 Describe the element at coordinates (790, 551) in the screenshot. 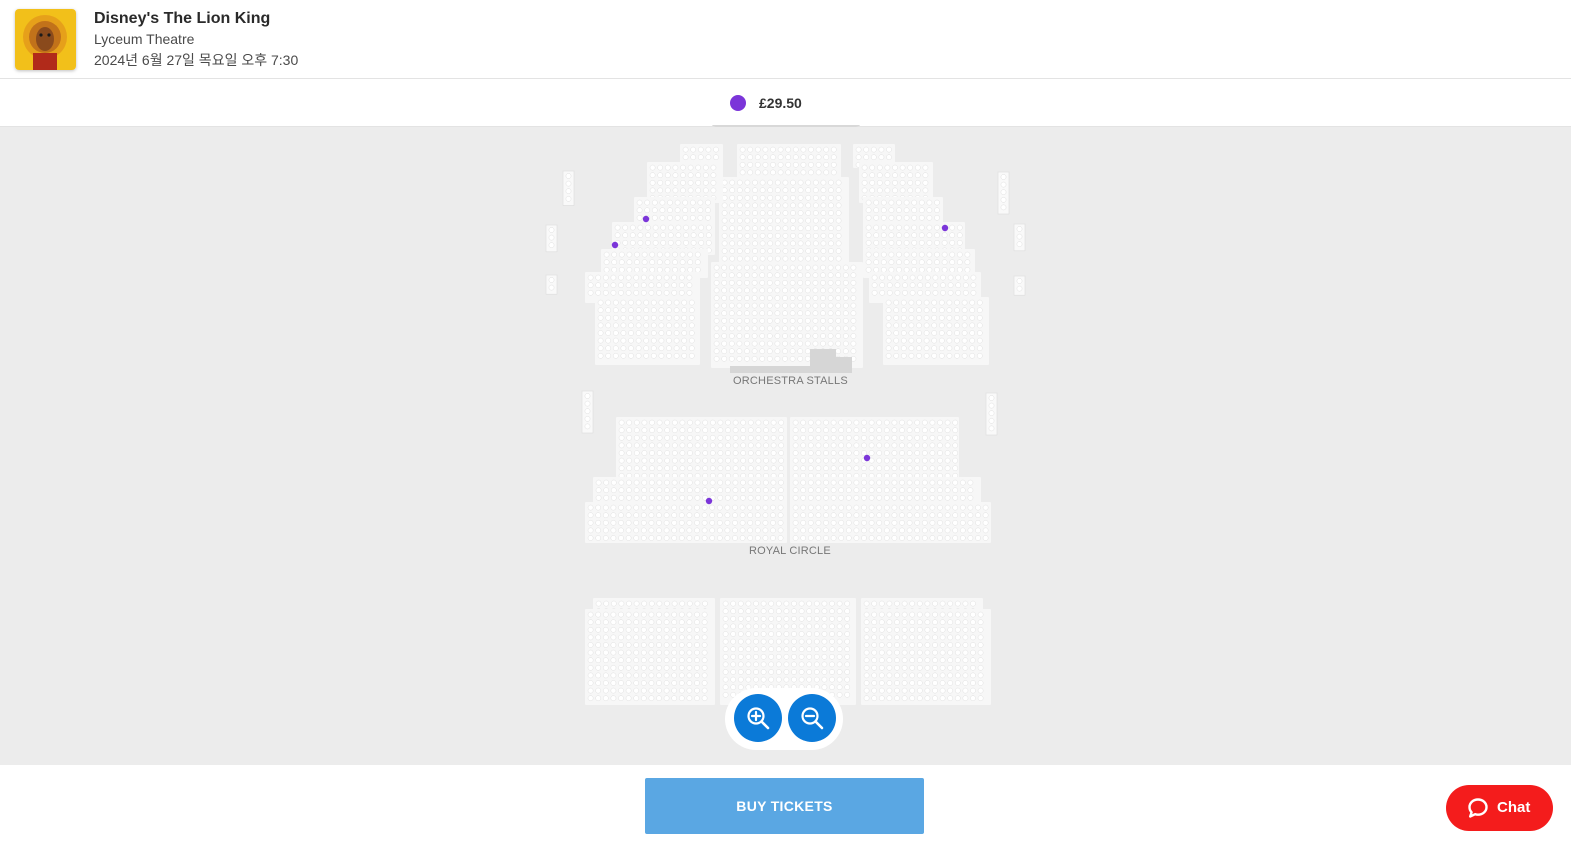

I see `section-label-royal-circle: ROYAL CIRCLE` at that location.